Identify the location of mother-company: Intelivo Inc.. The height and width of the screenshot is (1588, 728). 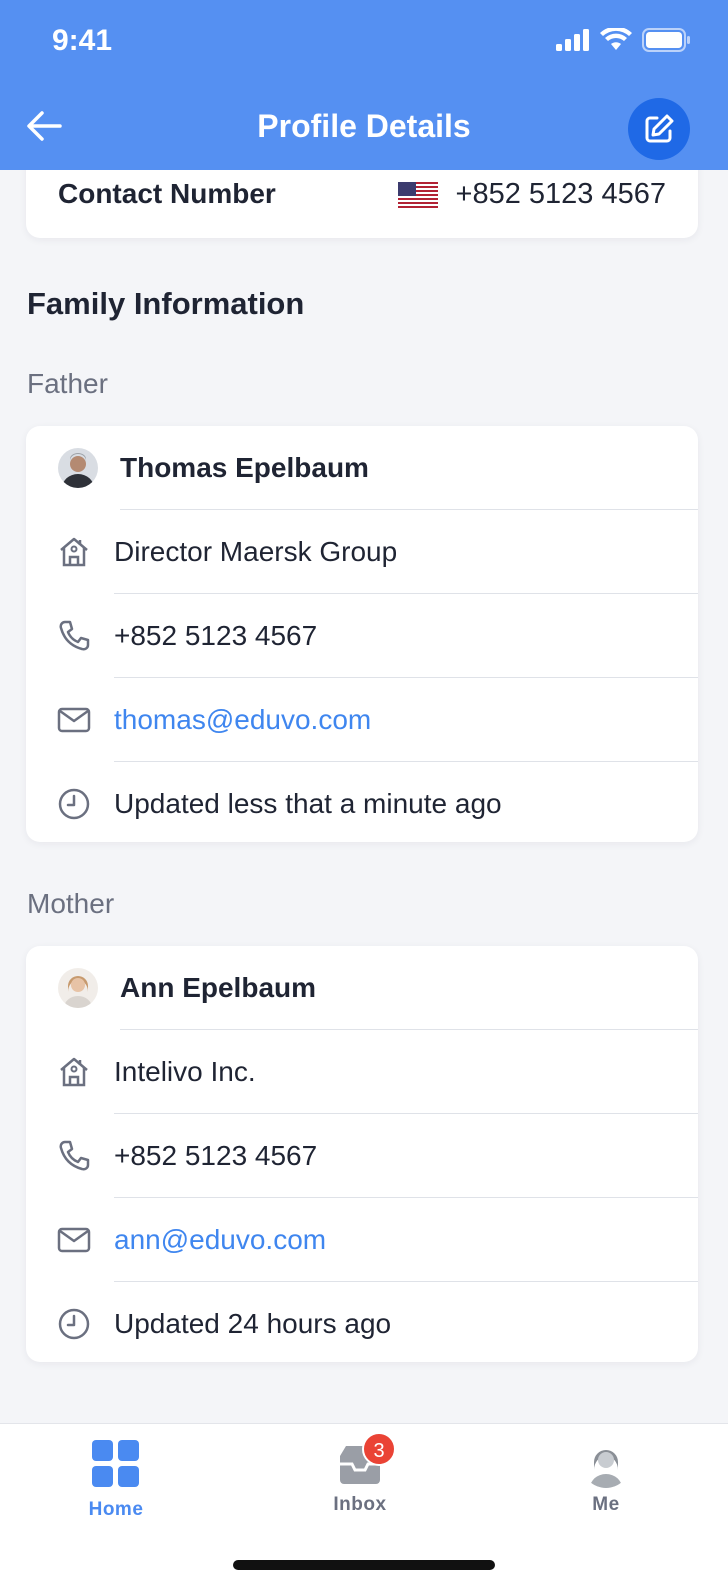
(185, 1071).